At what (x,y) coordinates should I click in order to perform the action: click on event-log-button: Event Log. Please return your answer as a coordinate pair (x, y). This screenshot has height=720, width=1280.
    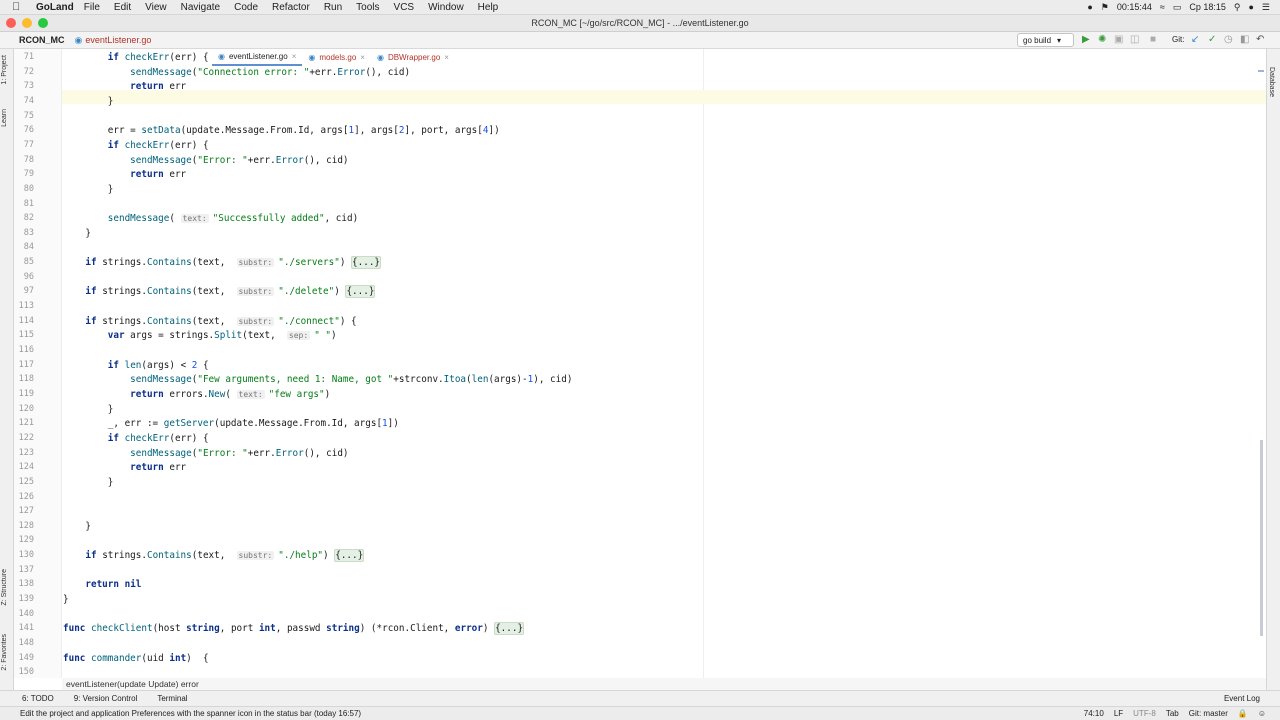
    Looking at the image, I should click on (1242, 698).